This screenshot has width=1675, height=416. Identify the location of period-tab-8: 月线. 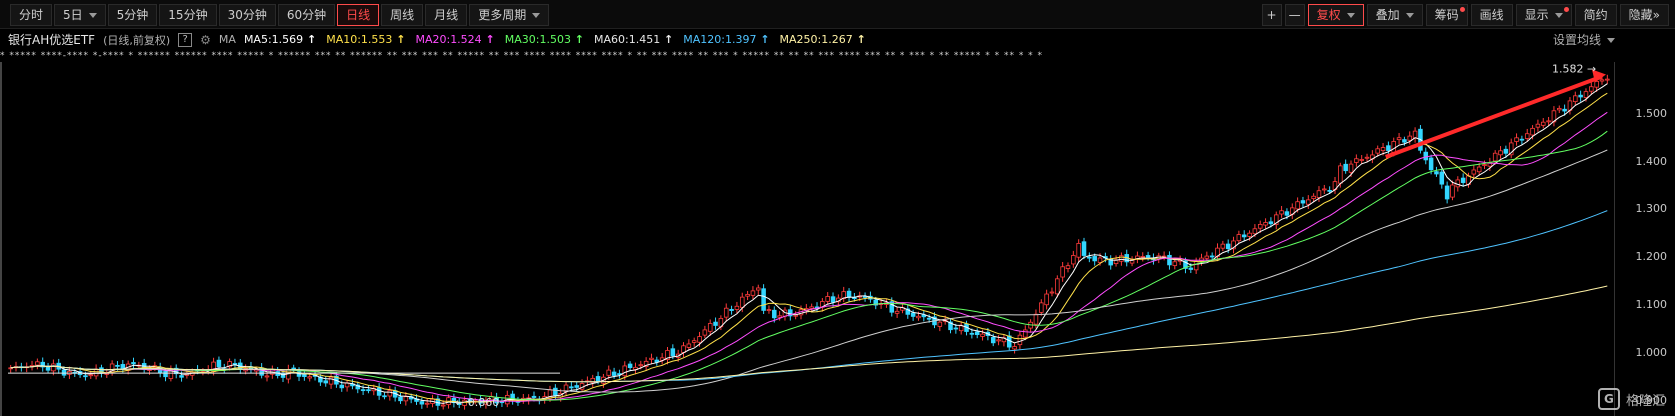
(446, 15).